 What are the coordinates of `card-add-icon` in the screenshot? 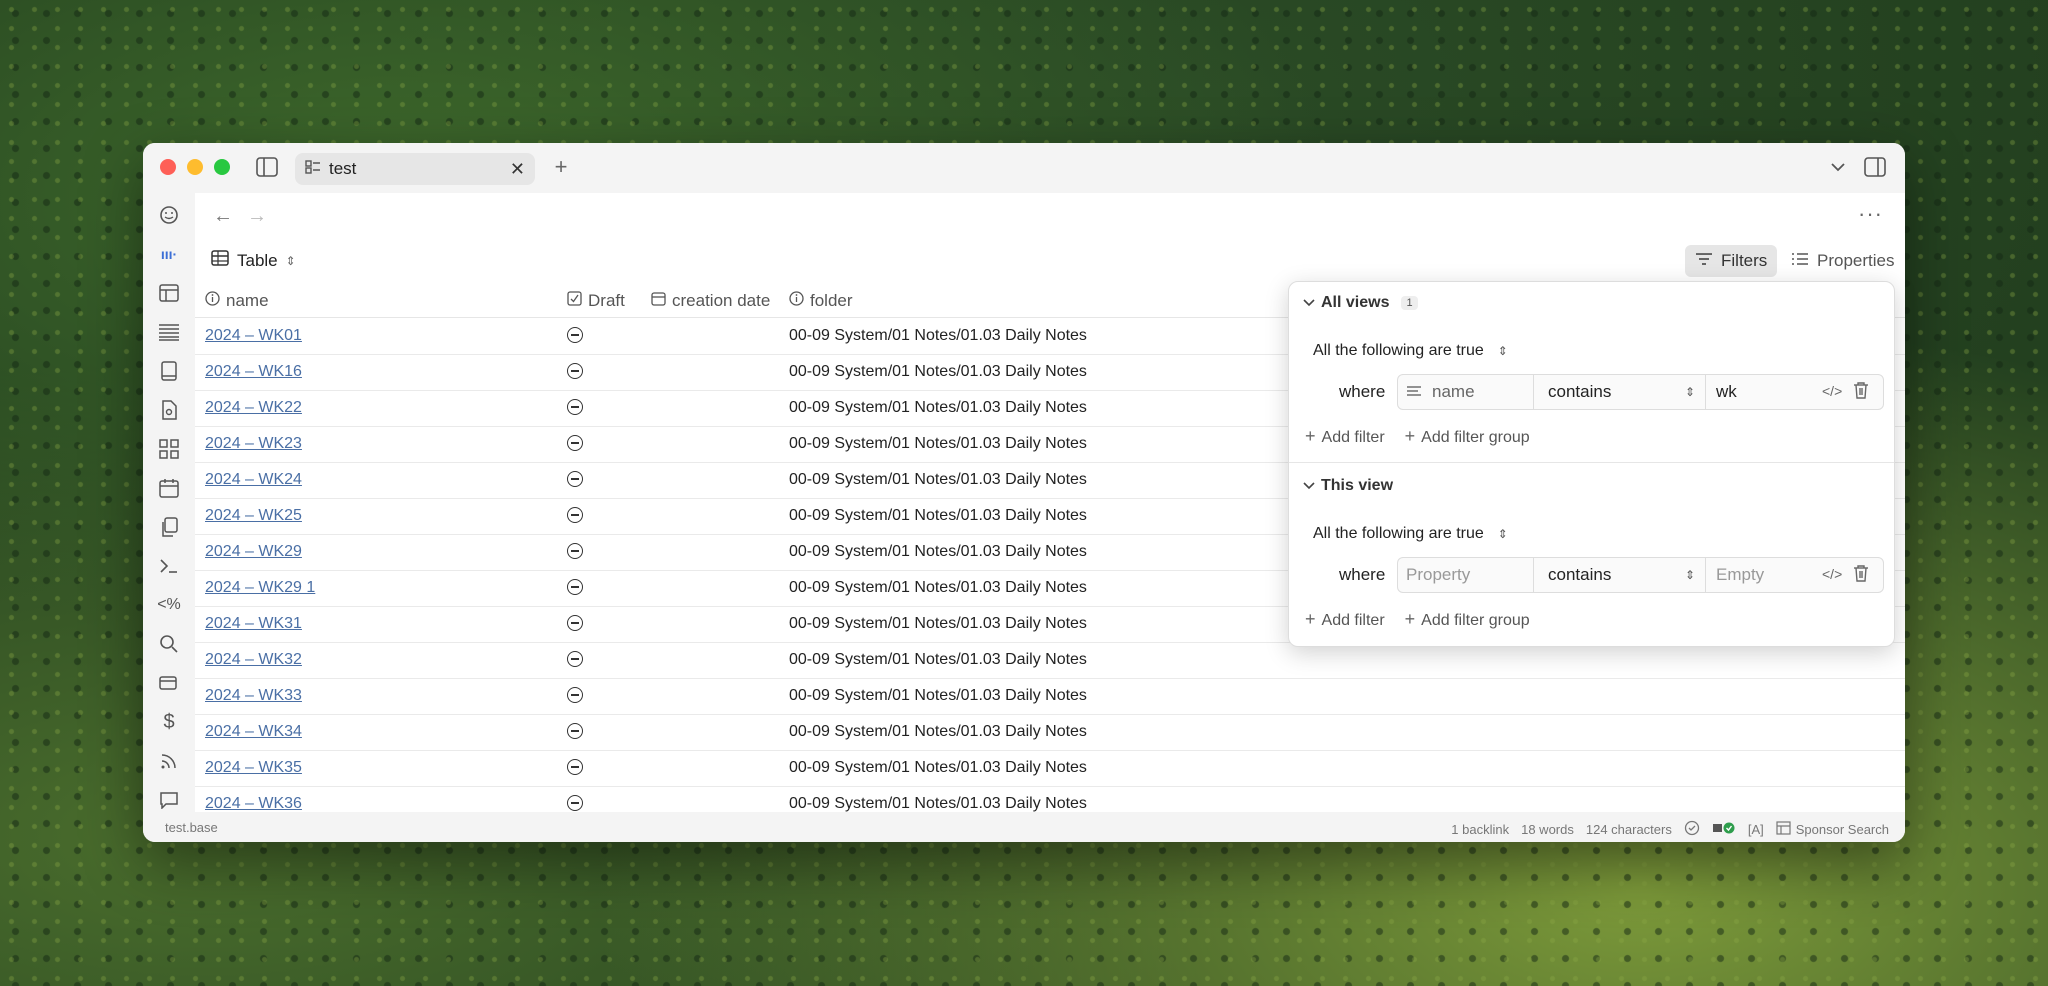 It's located at (169, 683).